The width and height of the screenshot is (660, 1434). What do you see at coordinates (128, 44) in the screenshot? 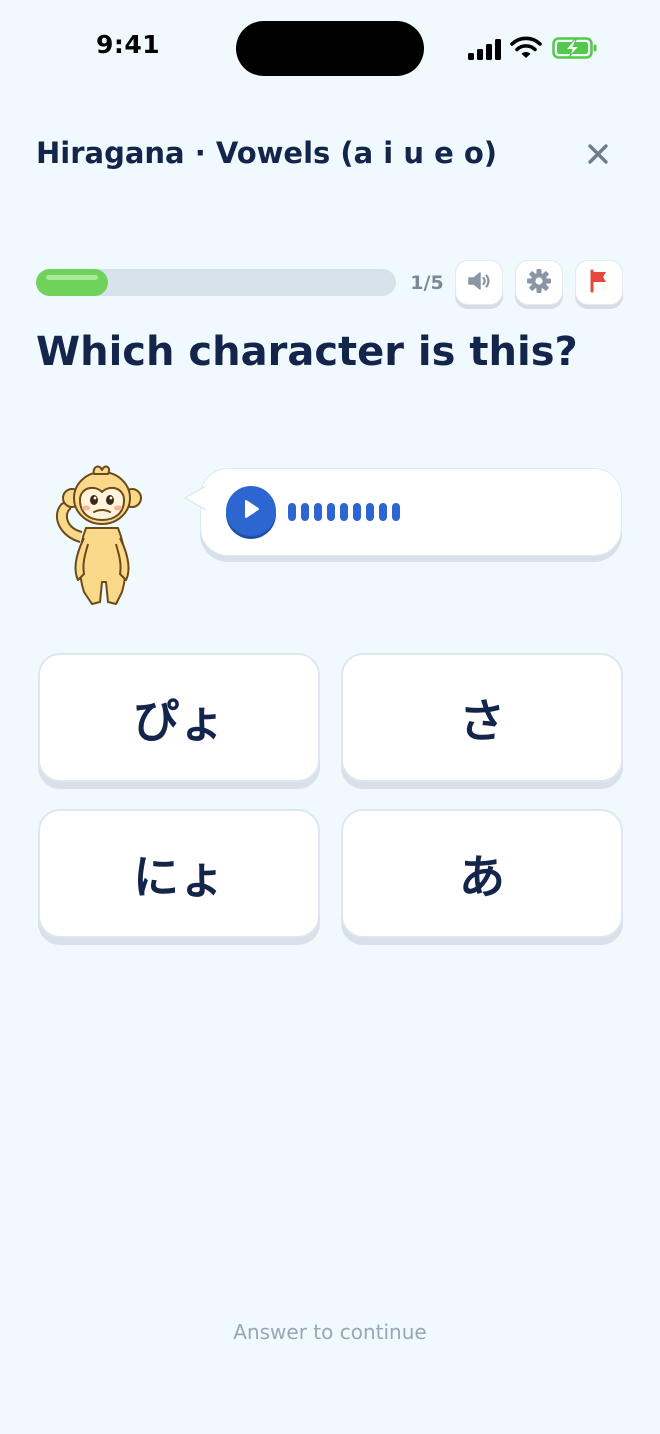
I see `status-time: 9:41` at bounding box center [128, 44].